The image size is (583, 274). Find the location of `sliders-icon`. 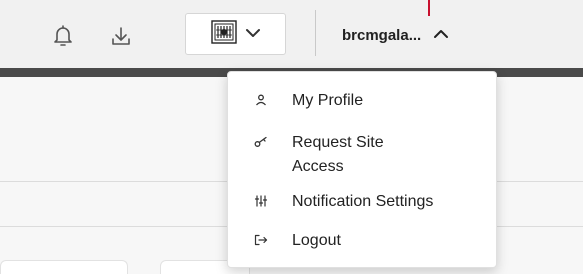

sliders-icon is located at coordinates (261, 201).